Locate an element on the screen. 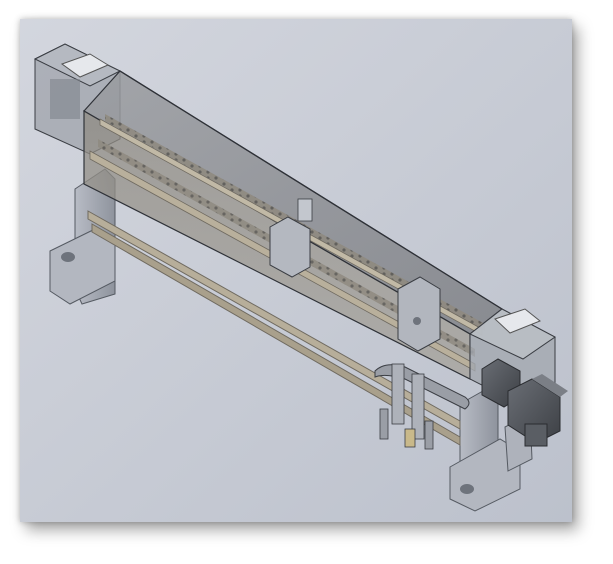 The width and height of the screenshot is (613, 564). carriage-block-right is located at coordinates (419, 314).